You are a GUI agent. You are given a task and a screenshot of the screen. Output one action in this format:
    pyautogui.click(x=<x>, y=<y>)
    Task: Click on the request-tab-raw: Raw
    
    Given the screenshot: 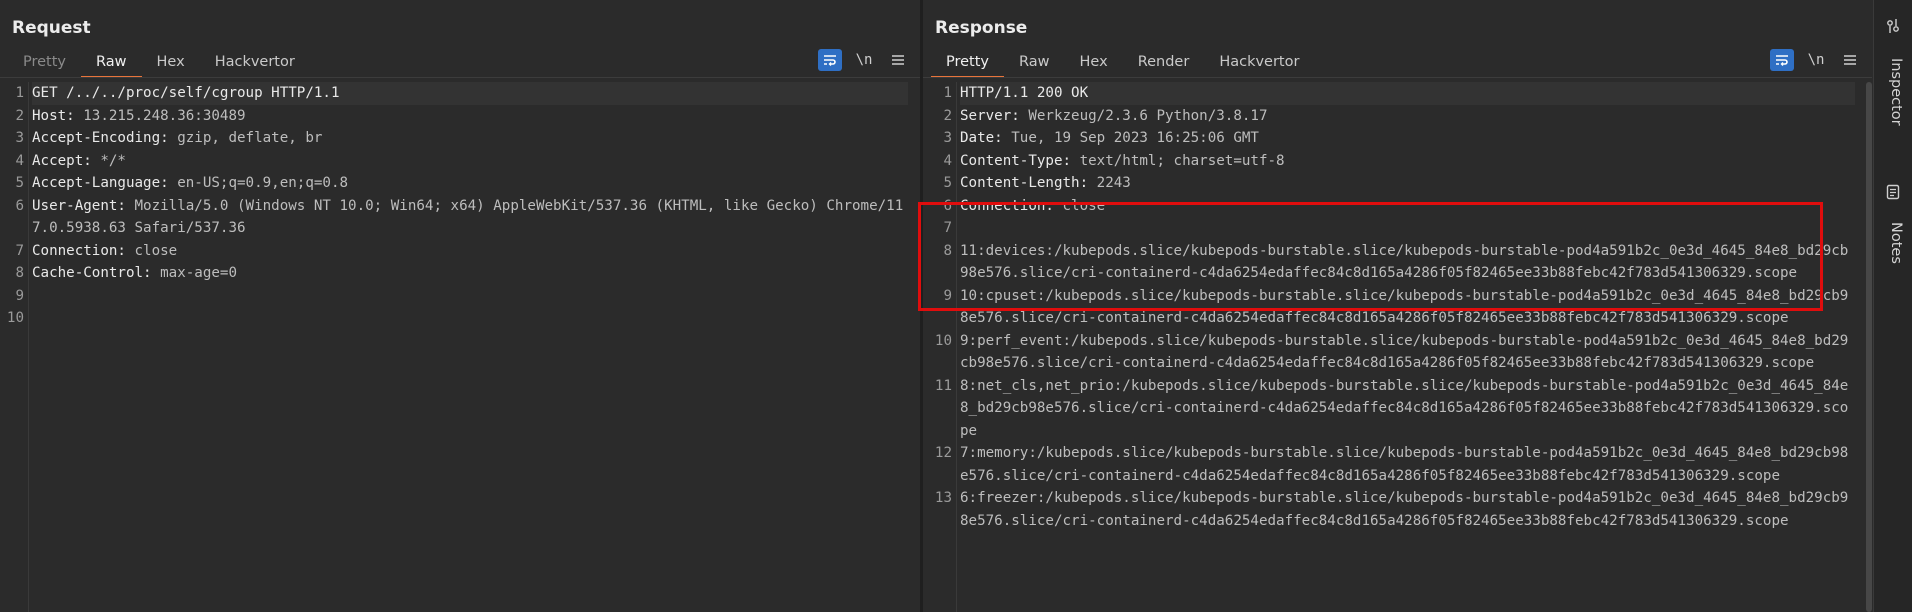 What is the action you would take?
    pyautogui.click(x=111, y=64)
    